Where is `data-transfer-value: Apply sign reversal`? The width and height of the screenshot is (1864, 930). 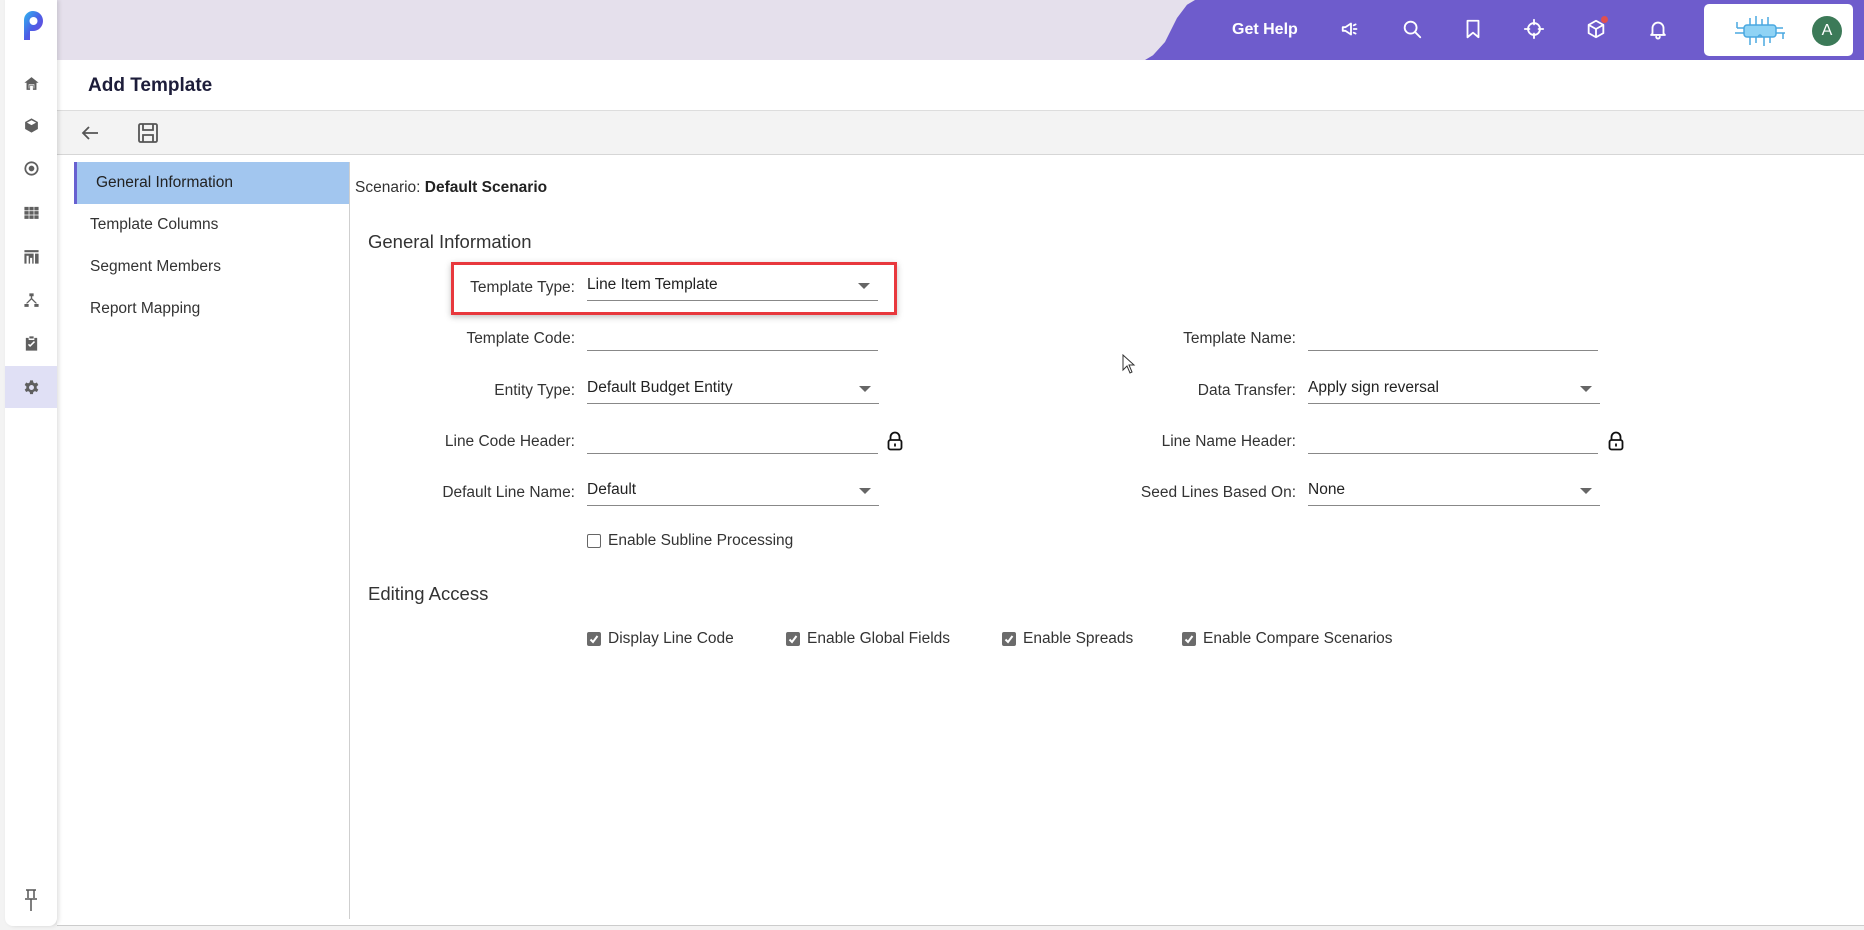
data-transfer-value: Apply sign reversal is located at coordinates (1373, 387).